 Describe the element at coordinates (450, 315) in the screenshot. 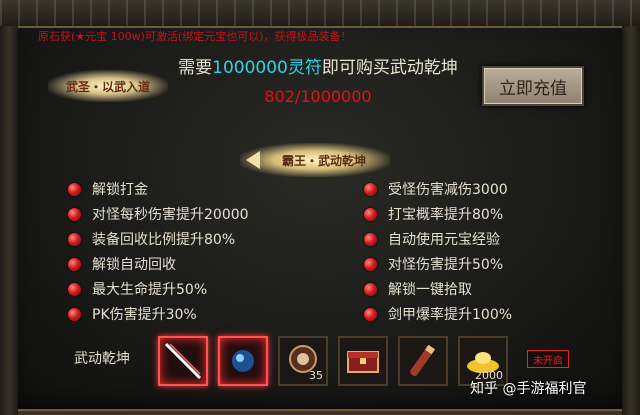

I see `benefit-text: 剑甲爆率提升100%` at that location.